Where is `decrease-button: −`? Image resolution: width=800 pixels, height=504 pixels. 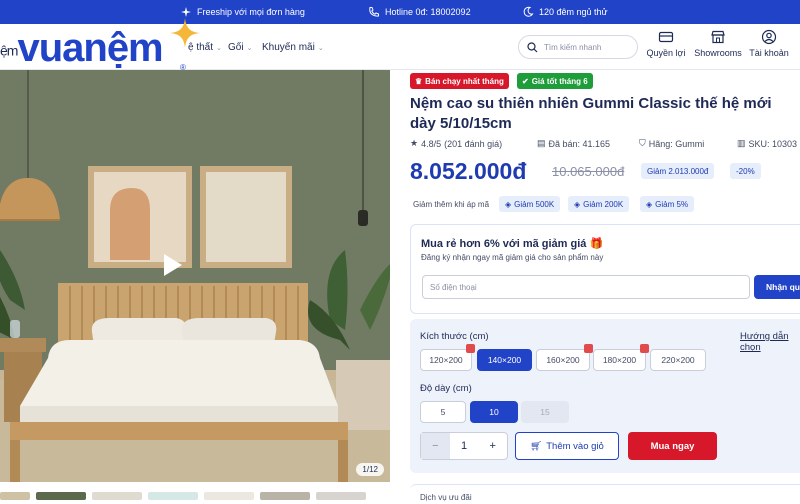
decrease-button: − is located at coordinates (435, 446).